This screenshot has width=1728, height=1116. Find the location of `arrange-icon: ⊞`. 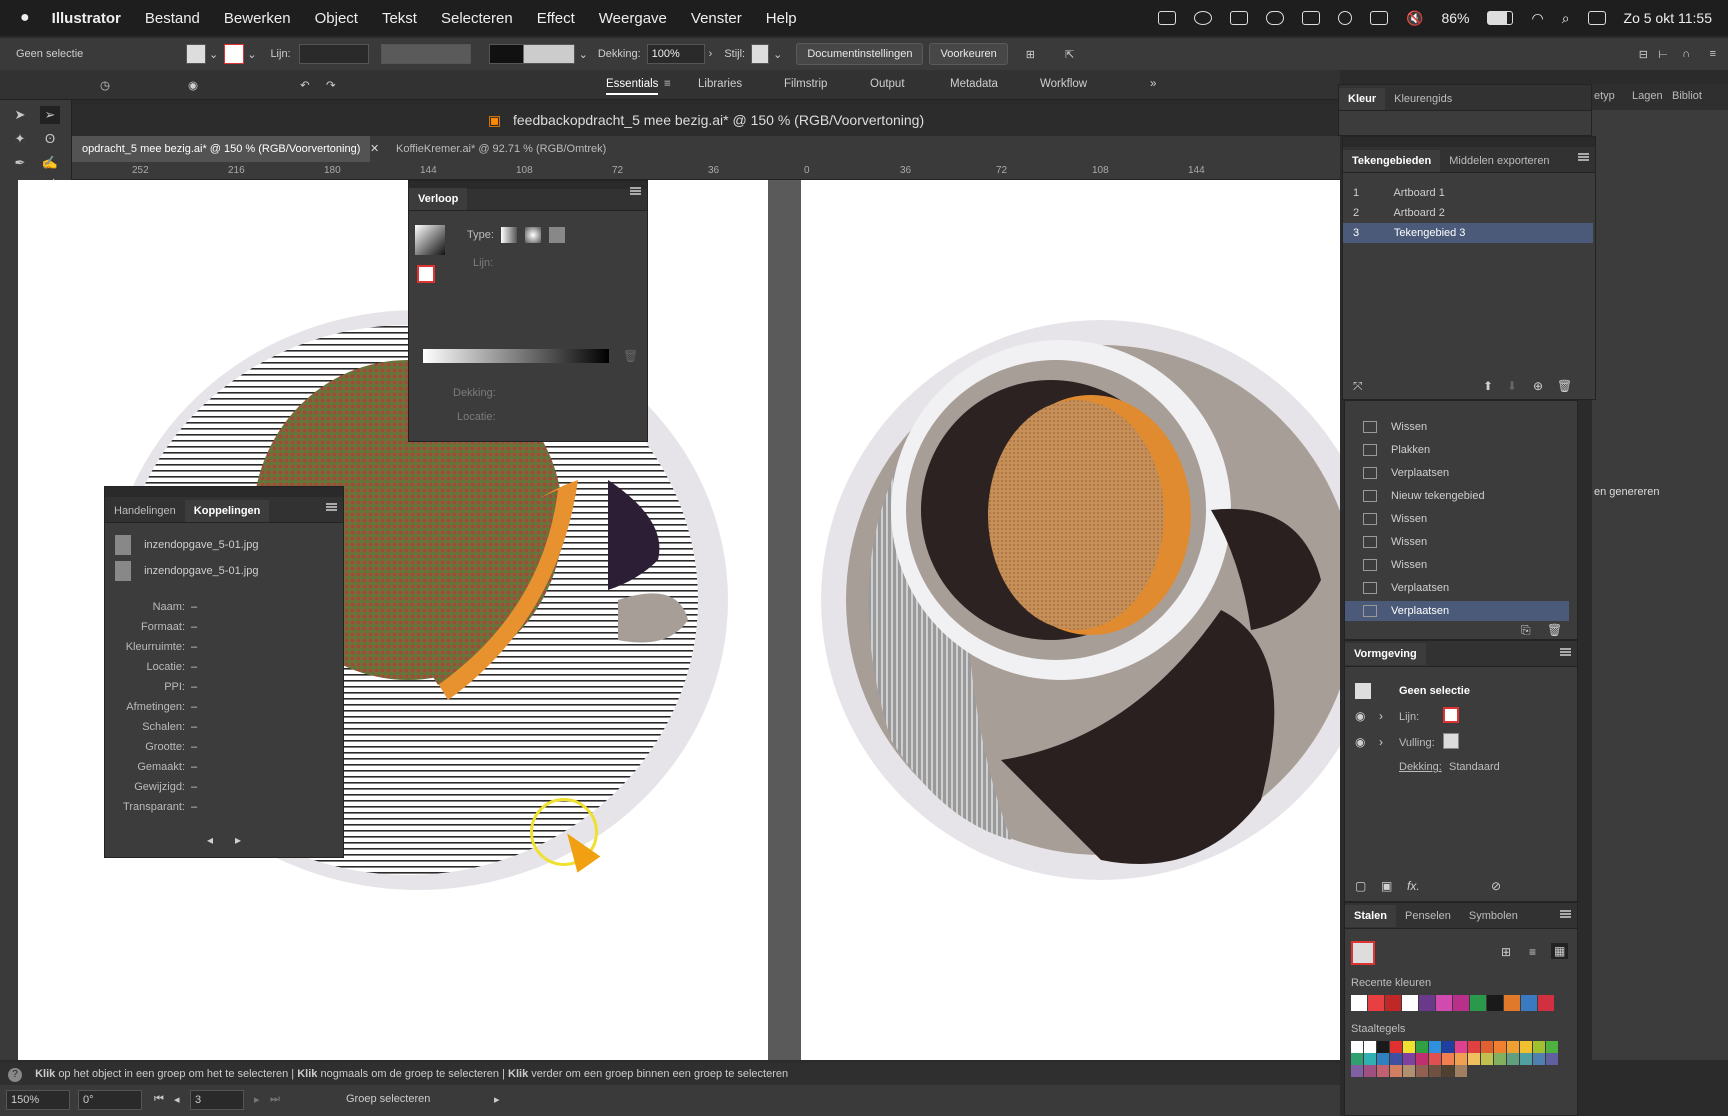

arrange-icon: ⊞ is located at coordinates (1030, 54).